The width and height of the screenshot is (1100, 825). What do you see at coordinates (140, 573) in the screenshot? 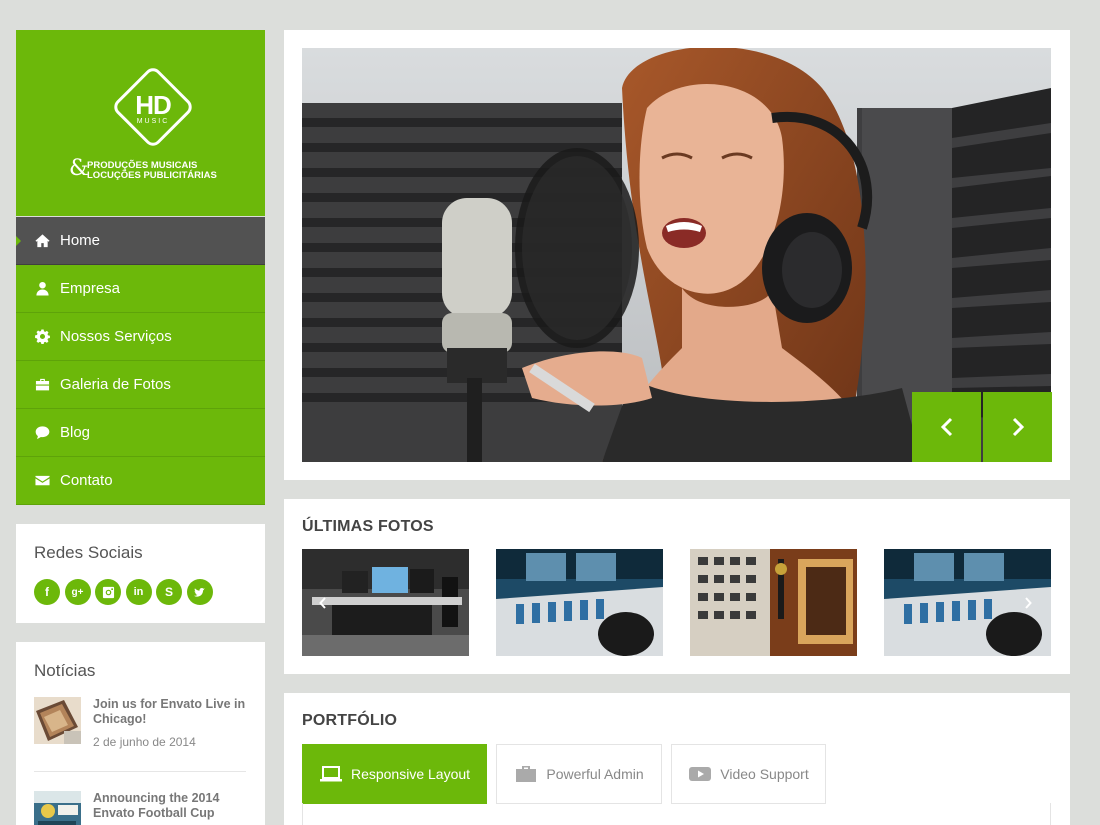
I see `social-panel: Redes Sociais f g+ in S` at bounding box center [140, 573].